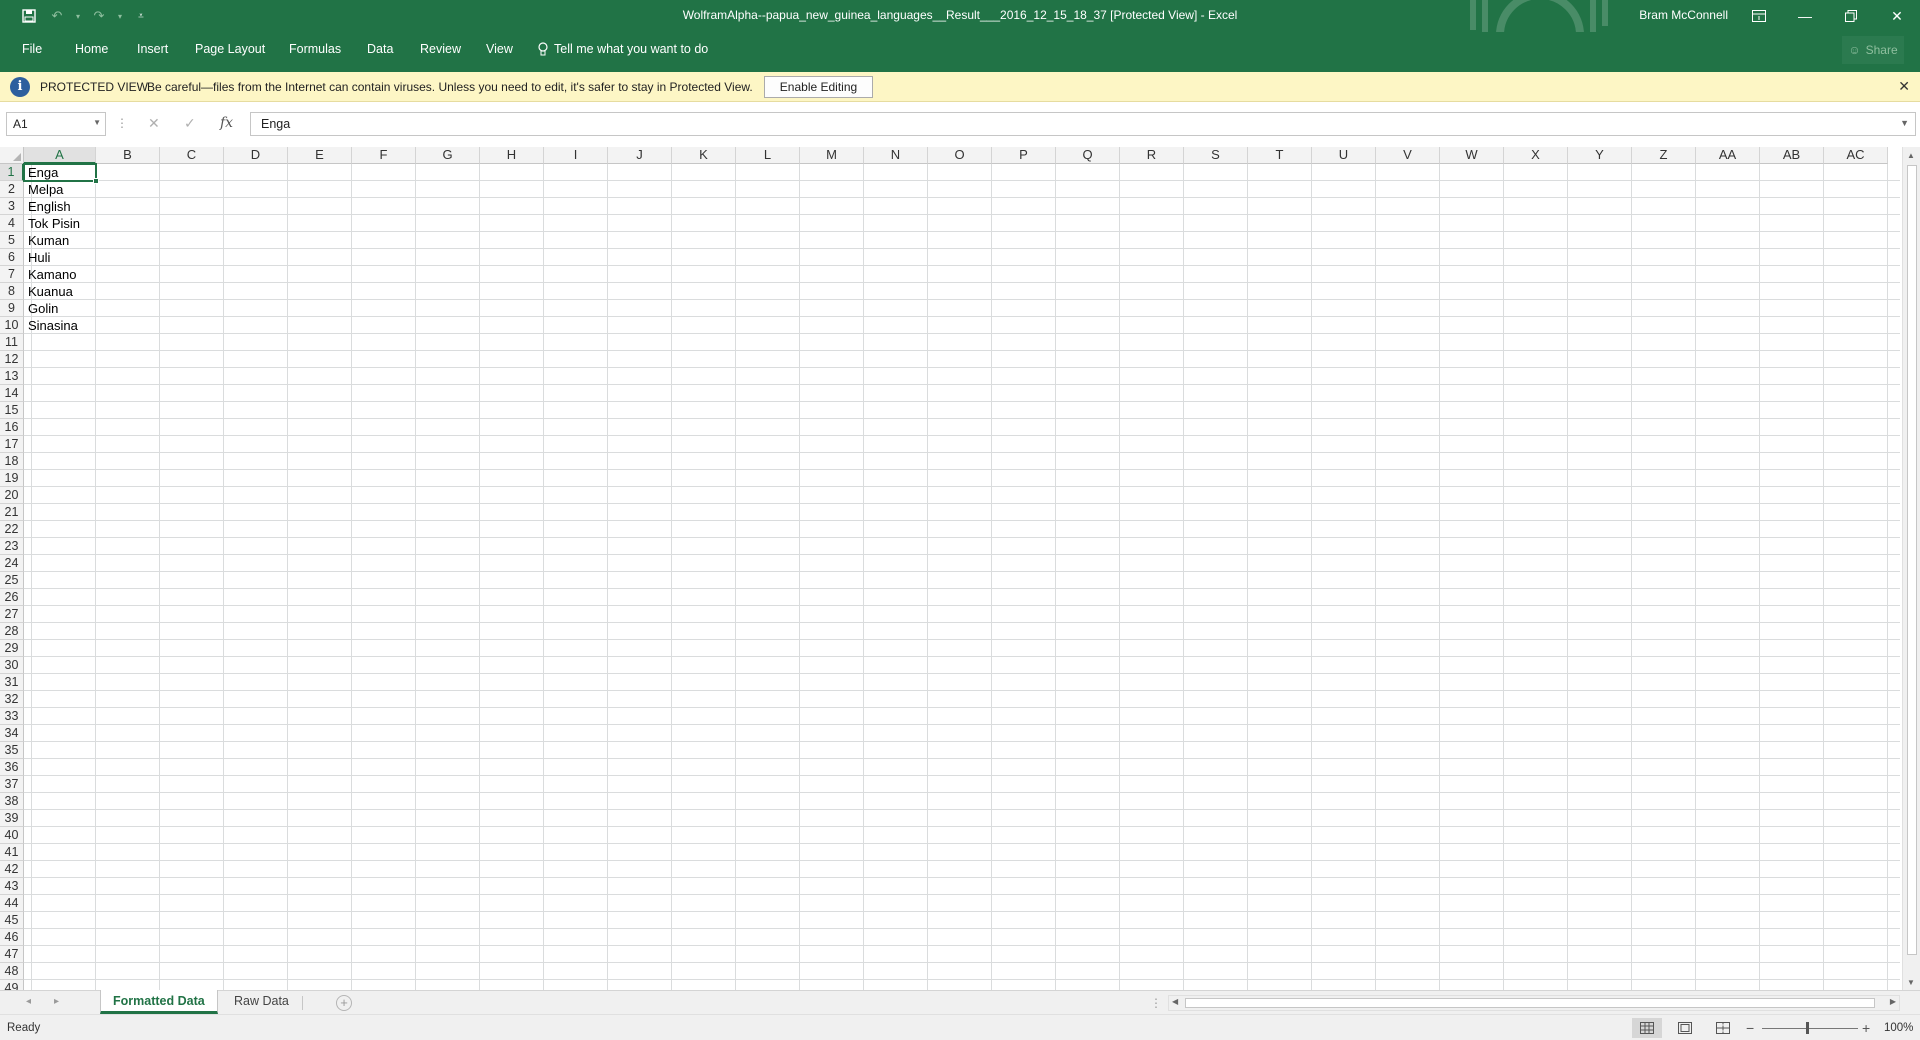  I want to click on undo-dropdown-icon: ▾, so click(78, 16).